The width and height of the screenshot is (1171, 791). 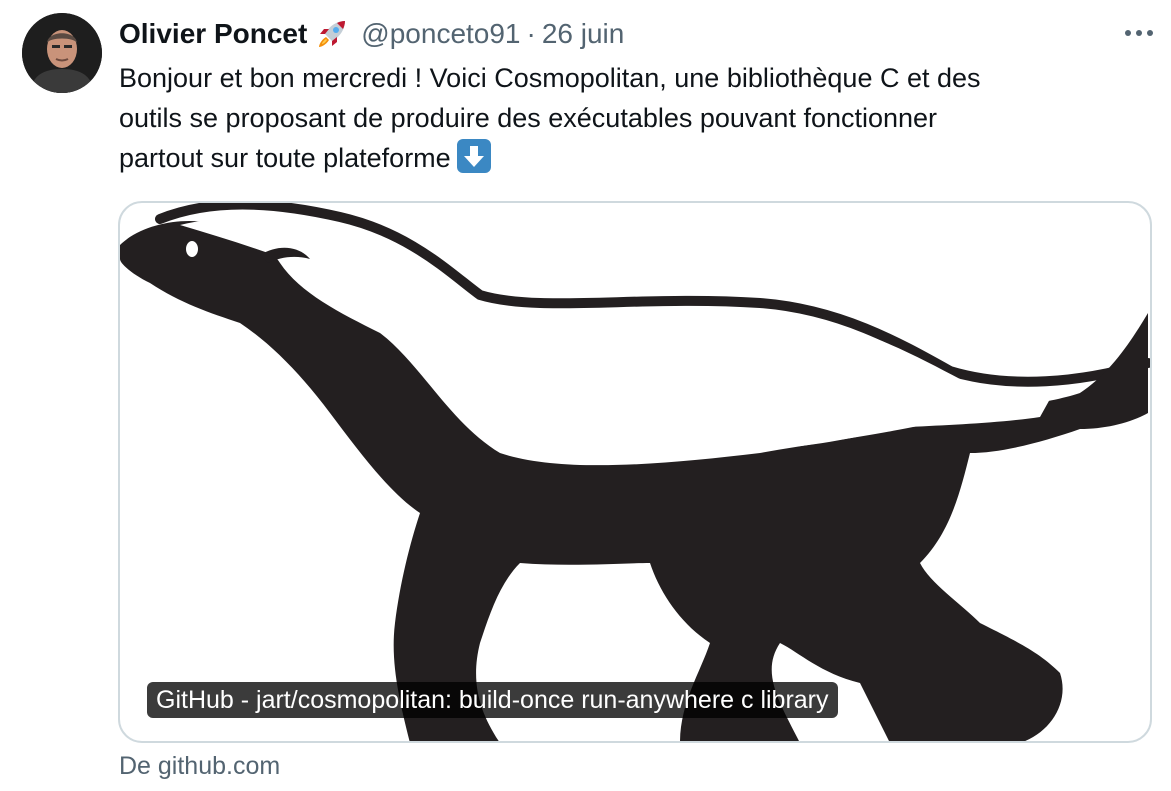 What do you see at coordinates (199, 766) in the screenshot?
I see `card-source-link: De github.com` at bounding box center [199, 766].